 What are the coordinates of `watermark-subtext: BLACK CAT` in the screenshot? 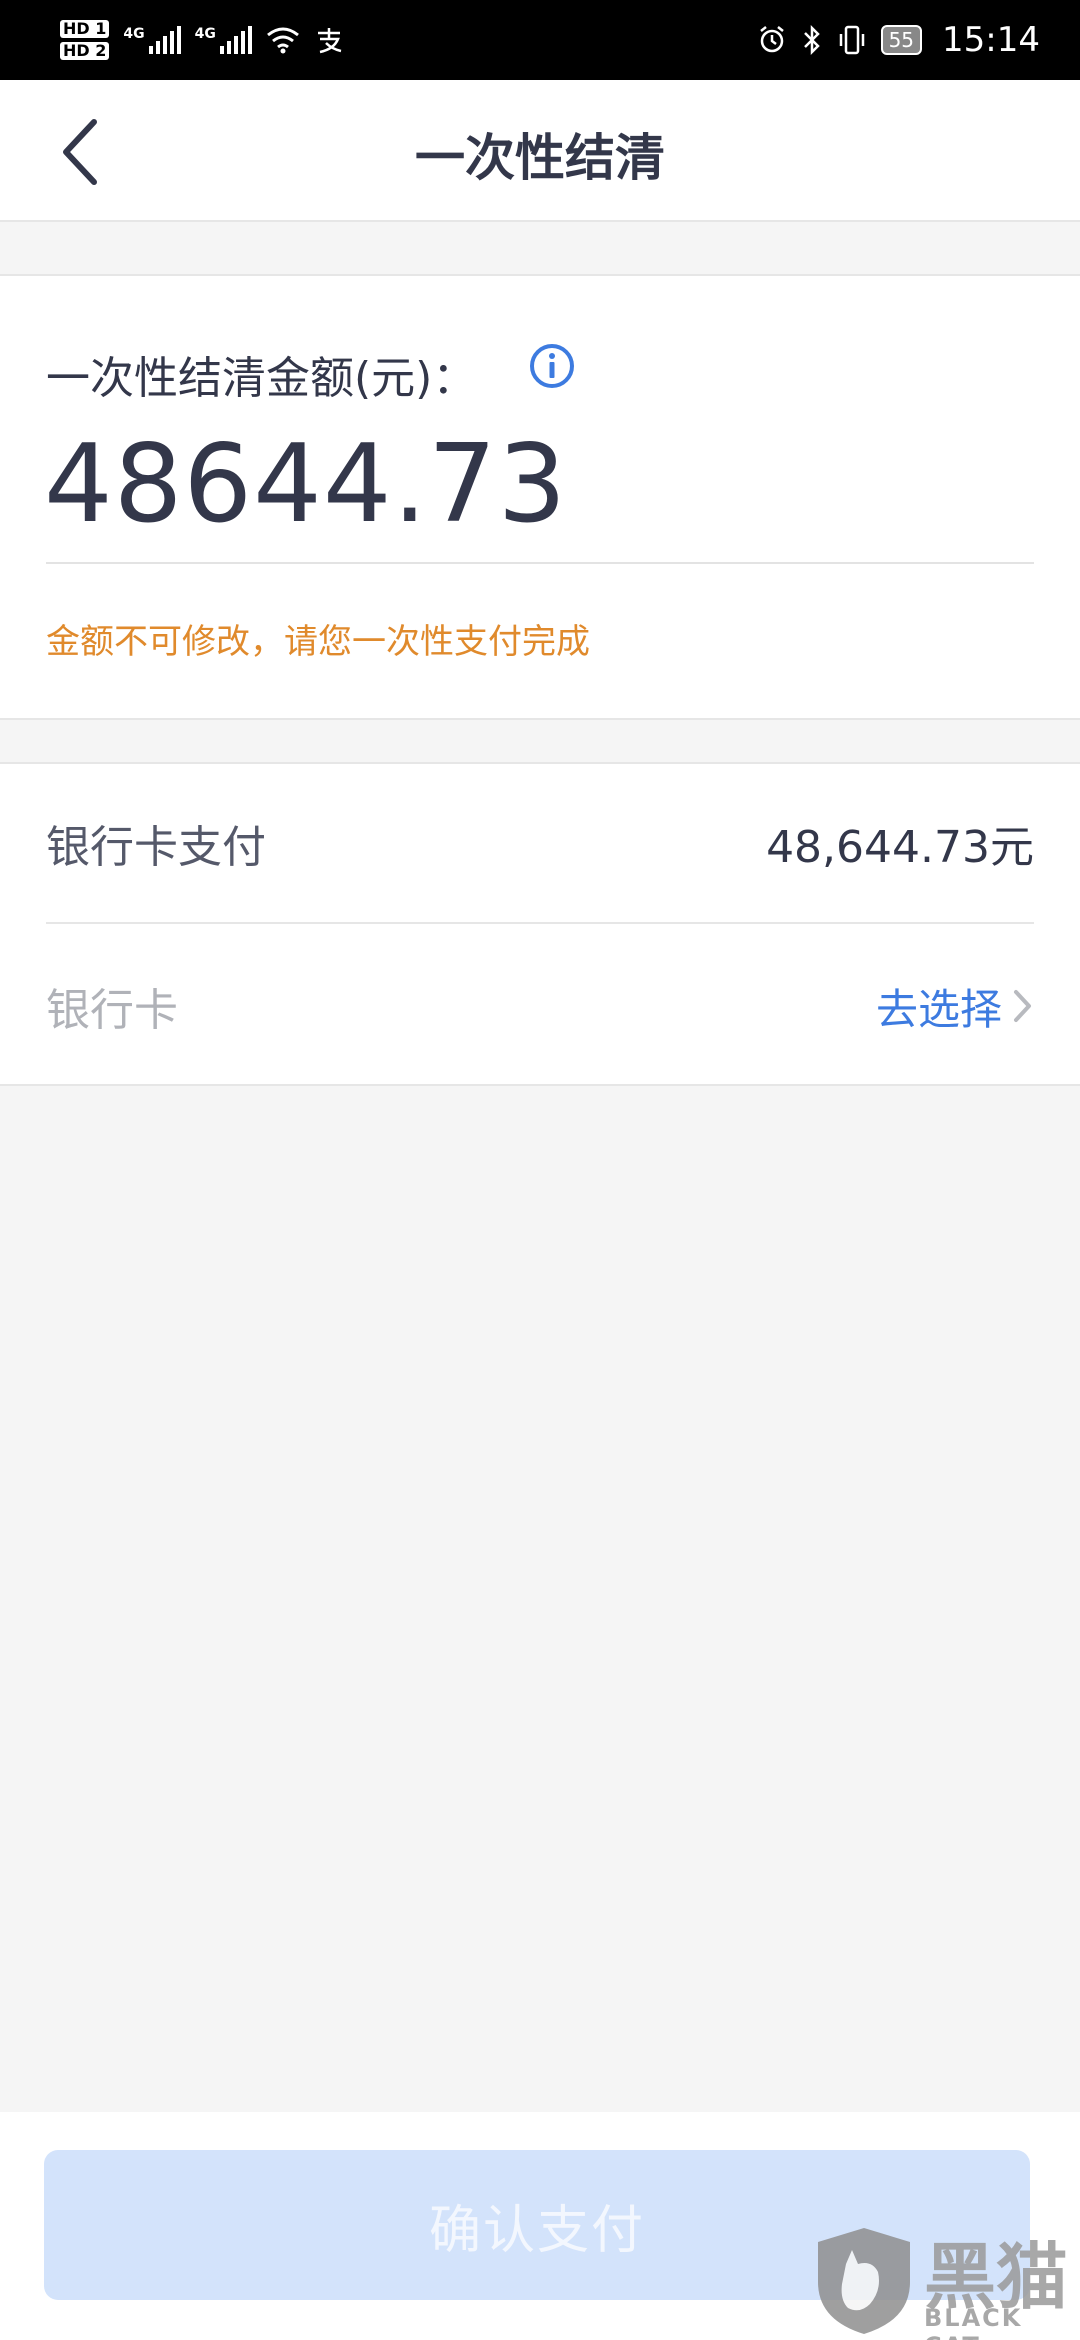 It's located at (973, 2322).